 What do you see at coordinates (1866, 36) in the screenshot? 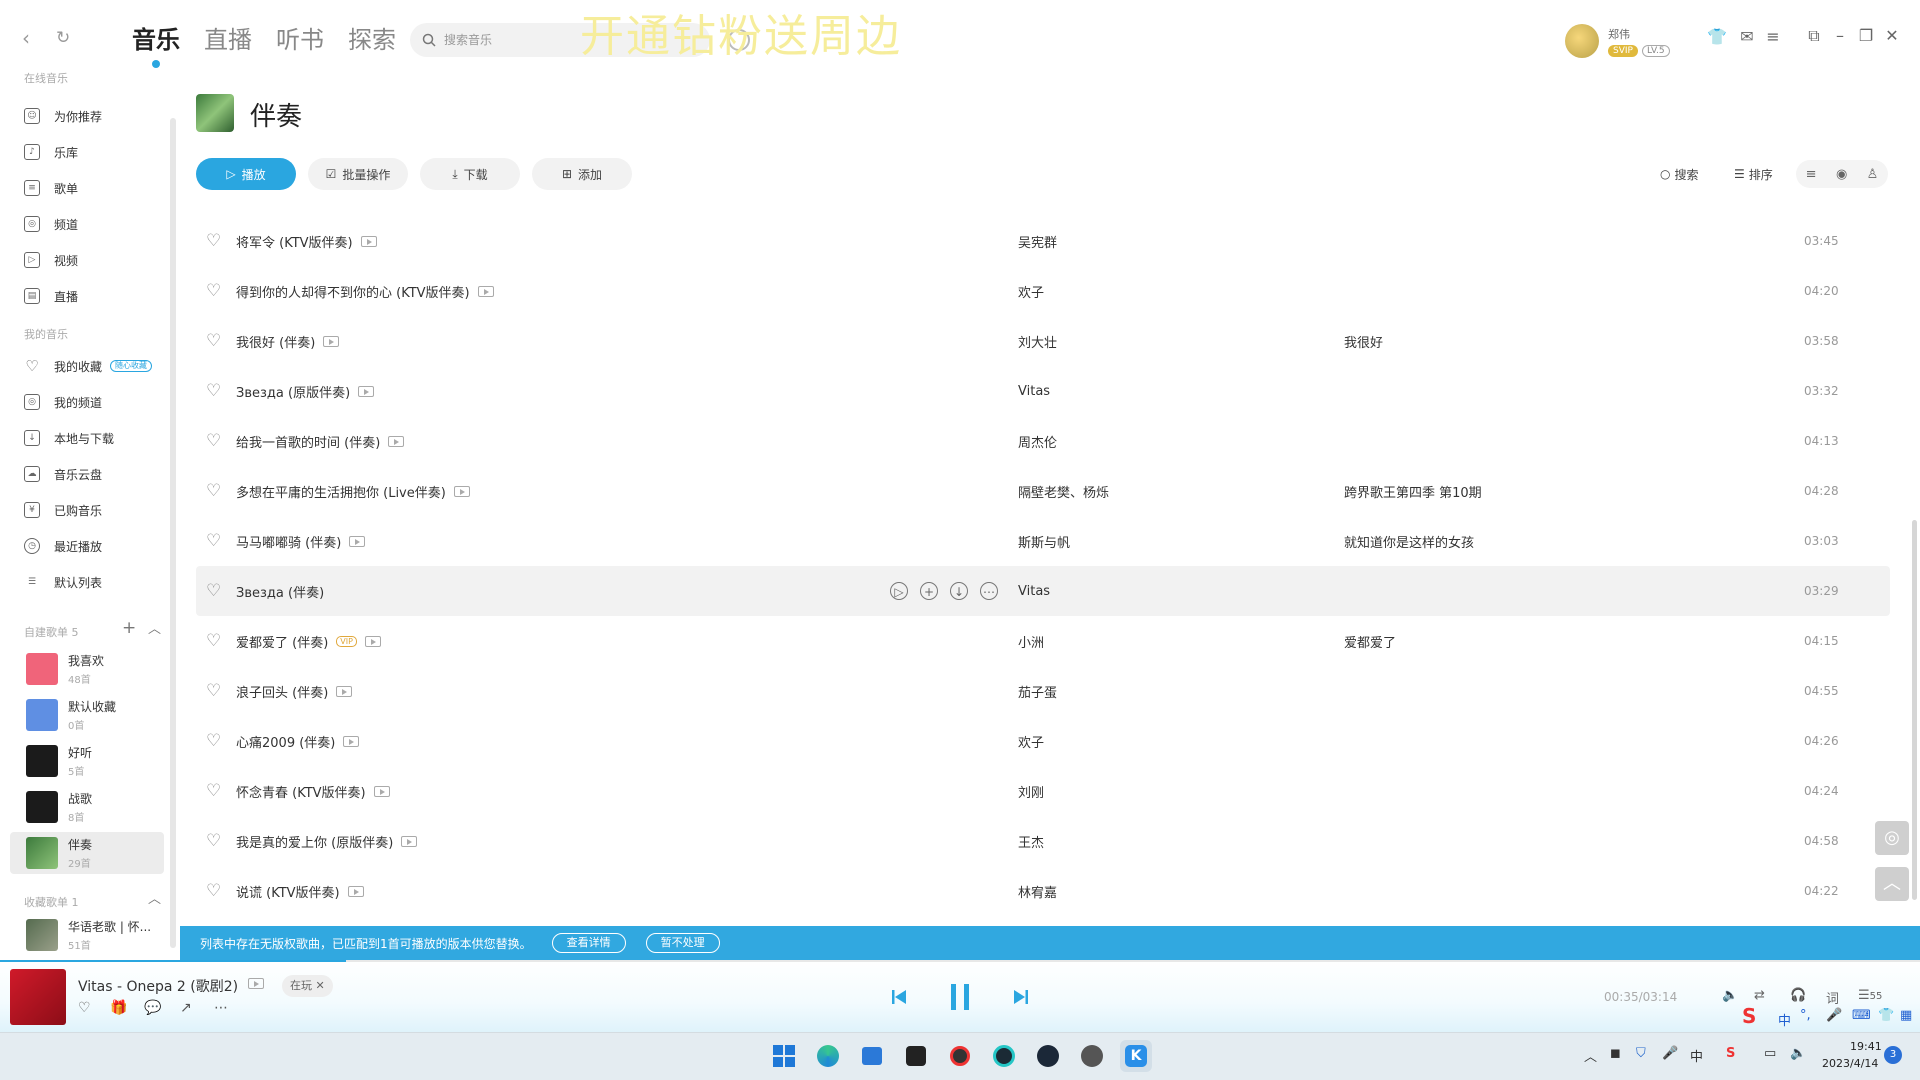
I see `maximize-icon: ❐` at bounding box center [1866, 36].